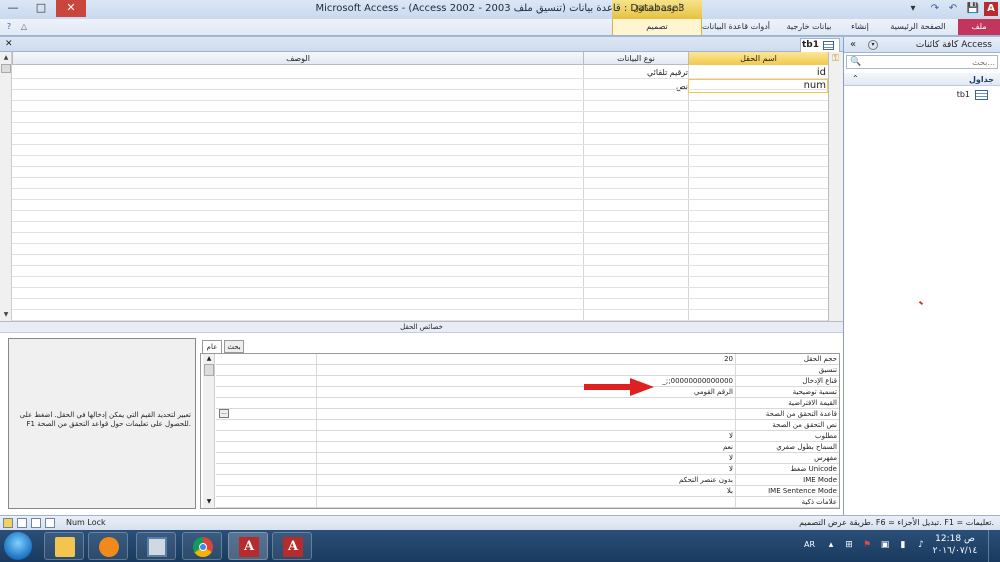  Describe the element at coordinates (860, 27) in the screenshot. I see `tab-create: إنشاء` at that location.